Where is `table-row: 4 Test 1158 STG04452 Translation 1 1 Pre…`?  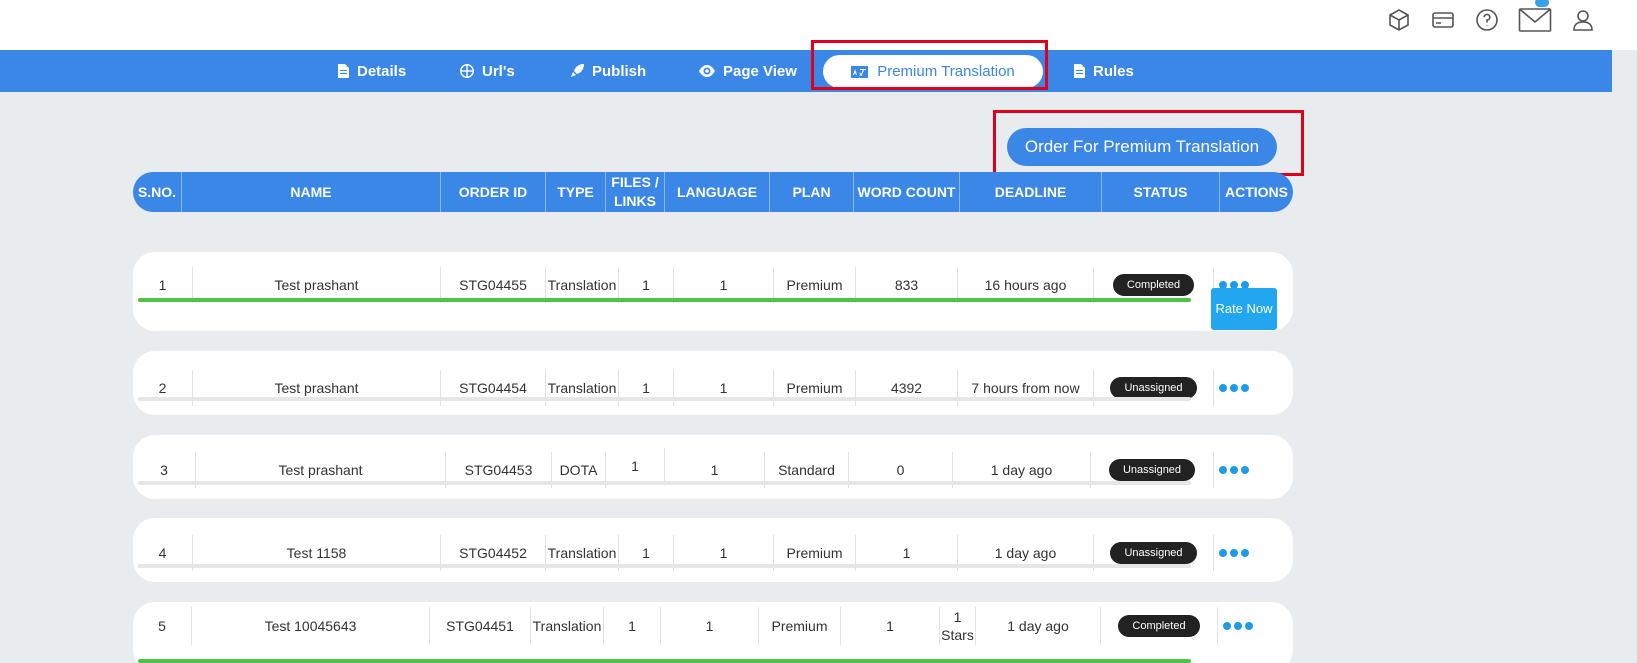
table-row: 4 Test 1158 STG04452 Translation 1 1 Pre… is located at coordinates (713, 550).